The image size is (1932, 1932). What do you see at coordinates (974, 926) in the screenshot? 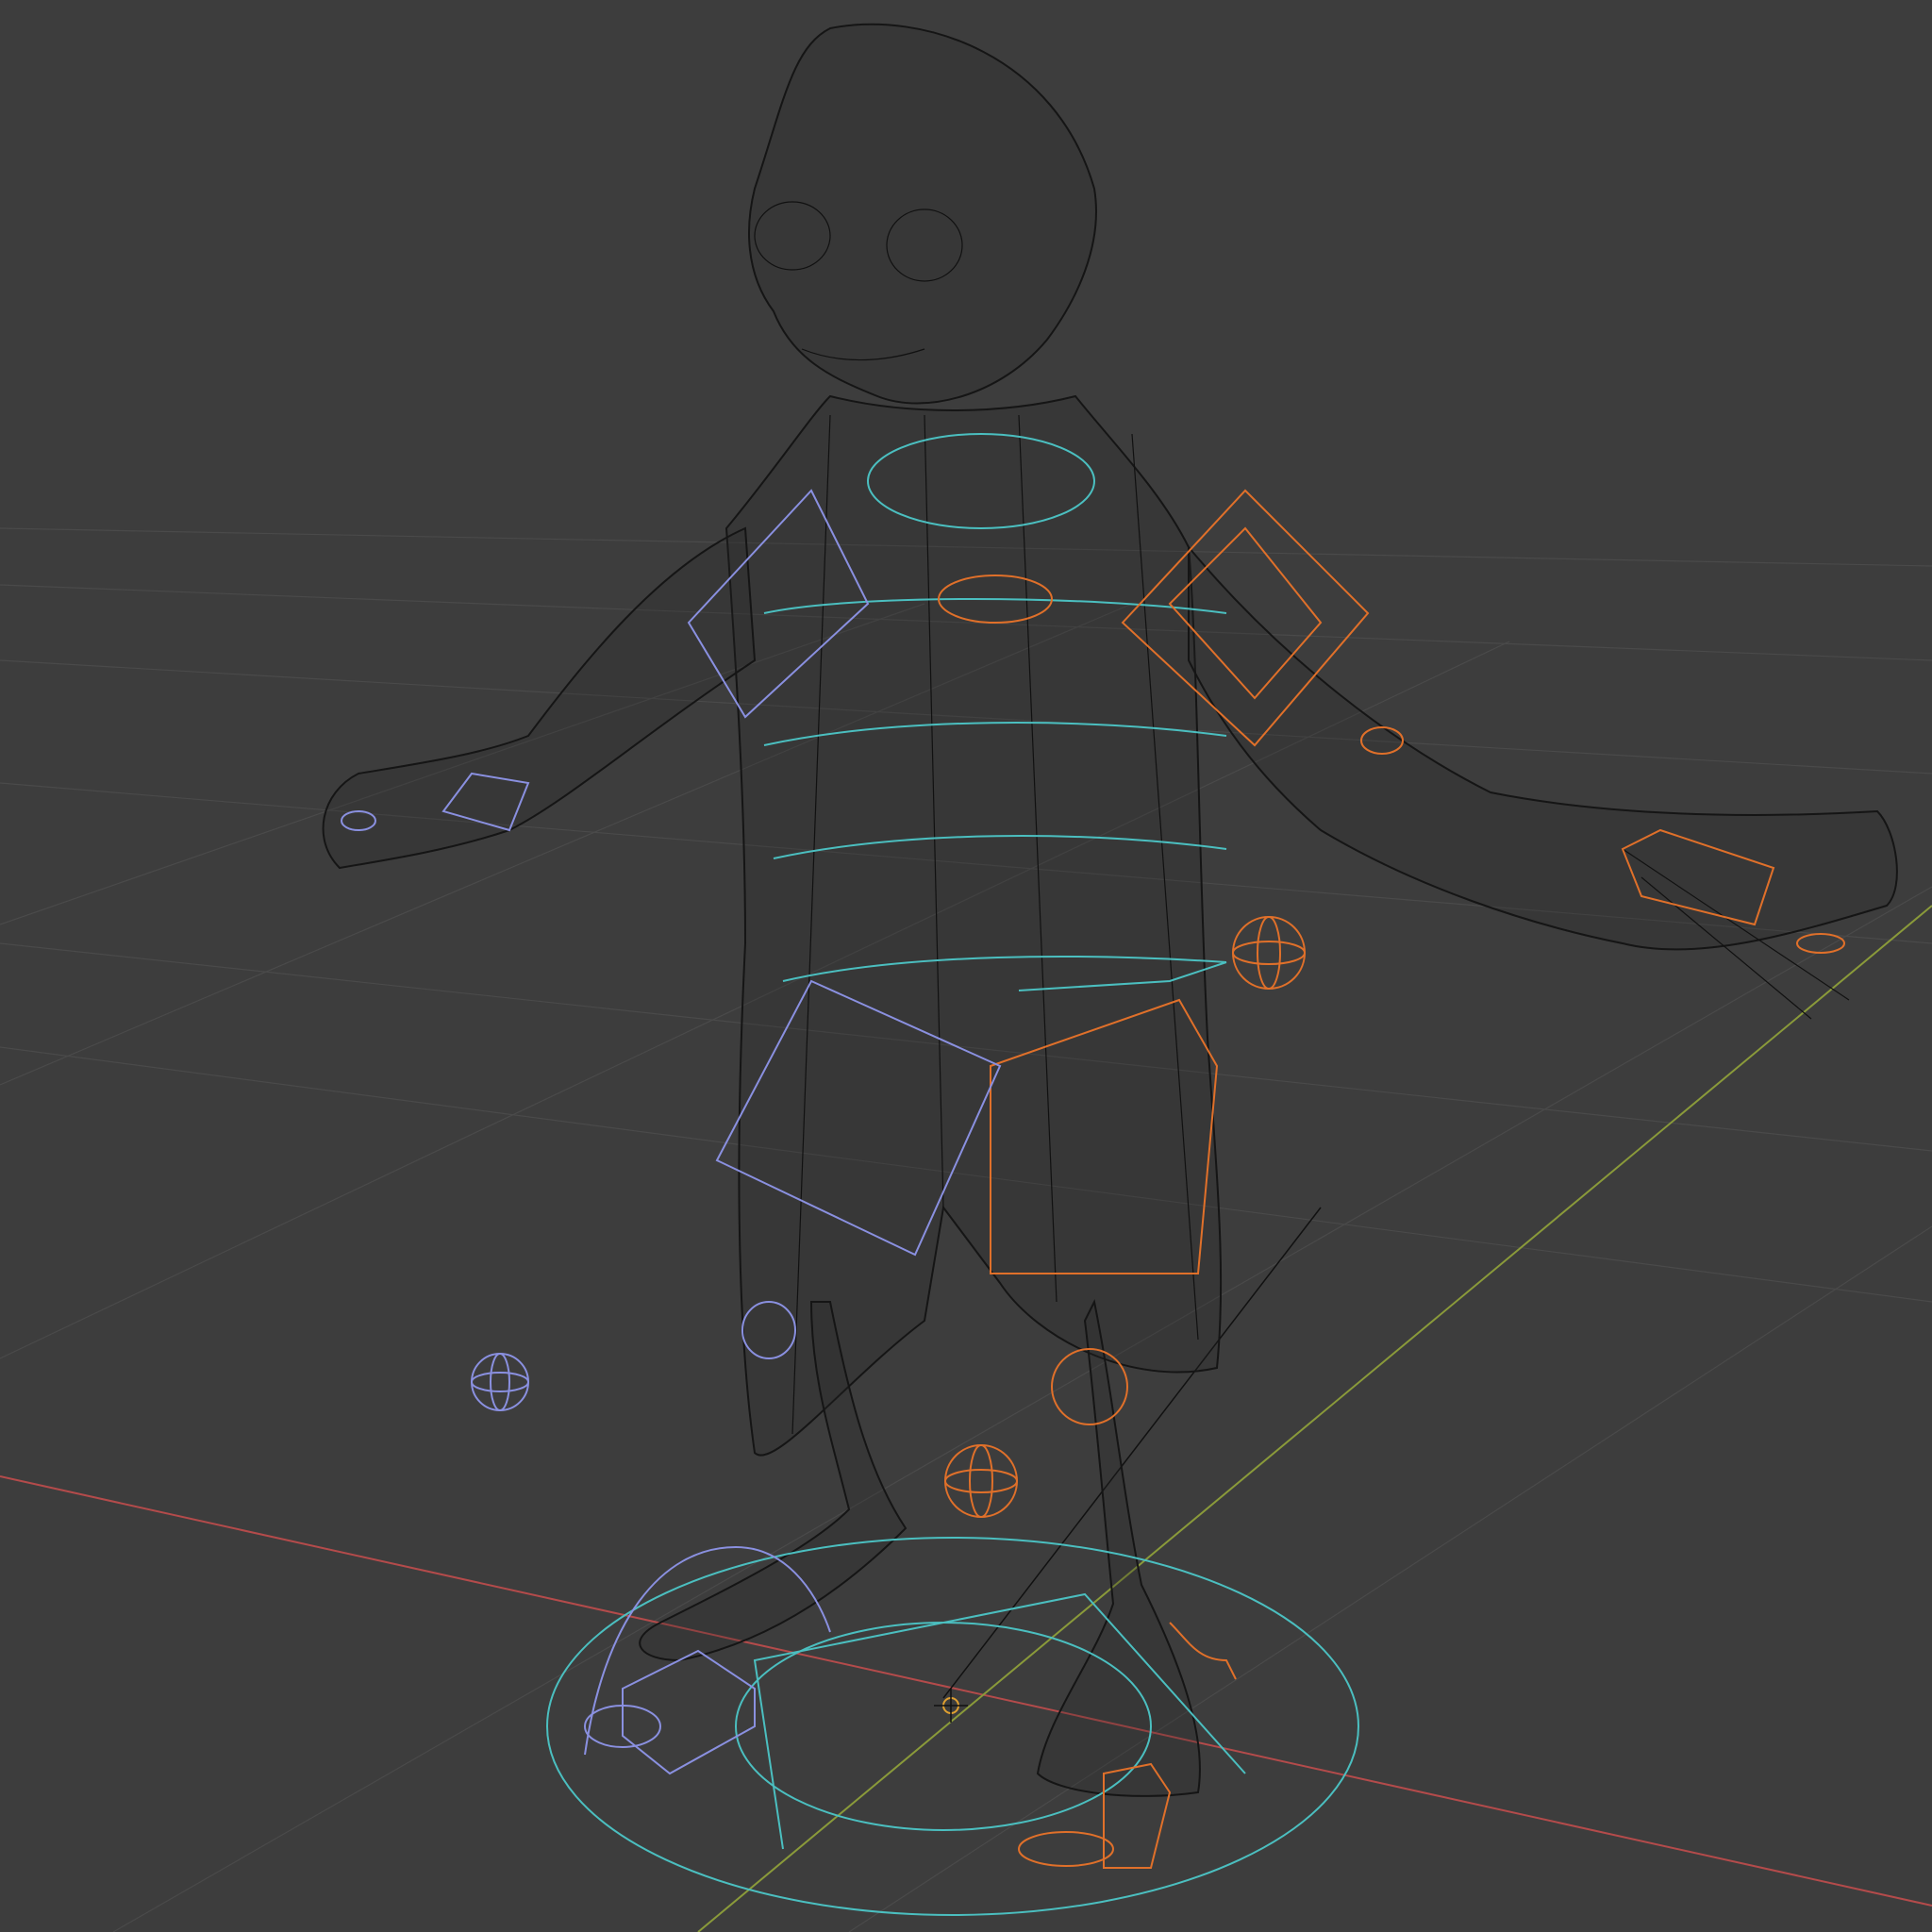
I see `coat-mesh` at bounding box center [974, 926].